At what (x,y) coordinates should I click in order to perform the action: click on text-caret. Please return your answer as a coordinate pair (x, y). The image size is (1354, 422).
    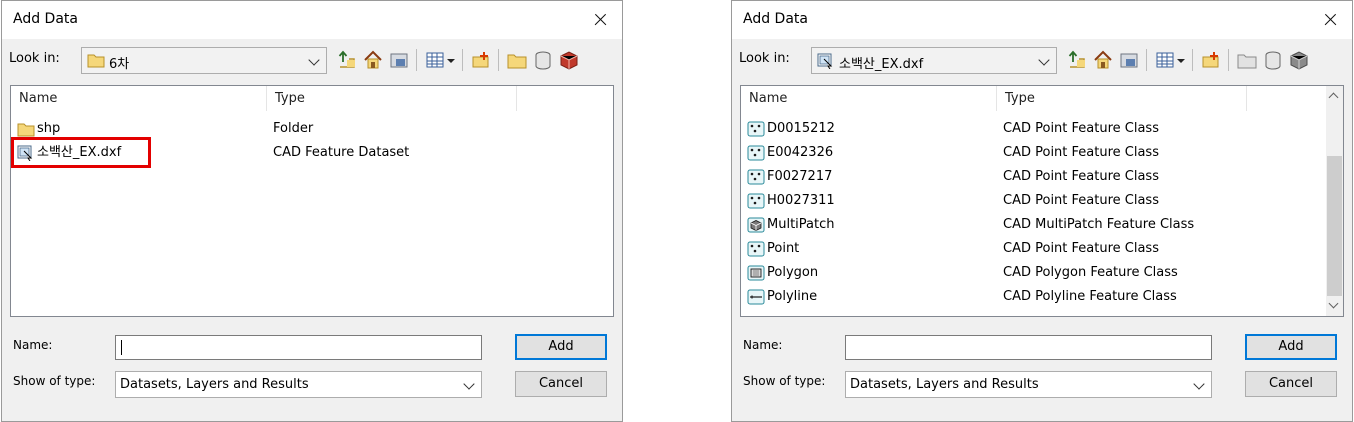
    Looking at the image, I should click on (121, 347).